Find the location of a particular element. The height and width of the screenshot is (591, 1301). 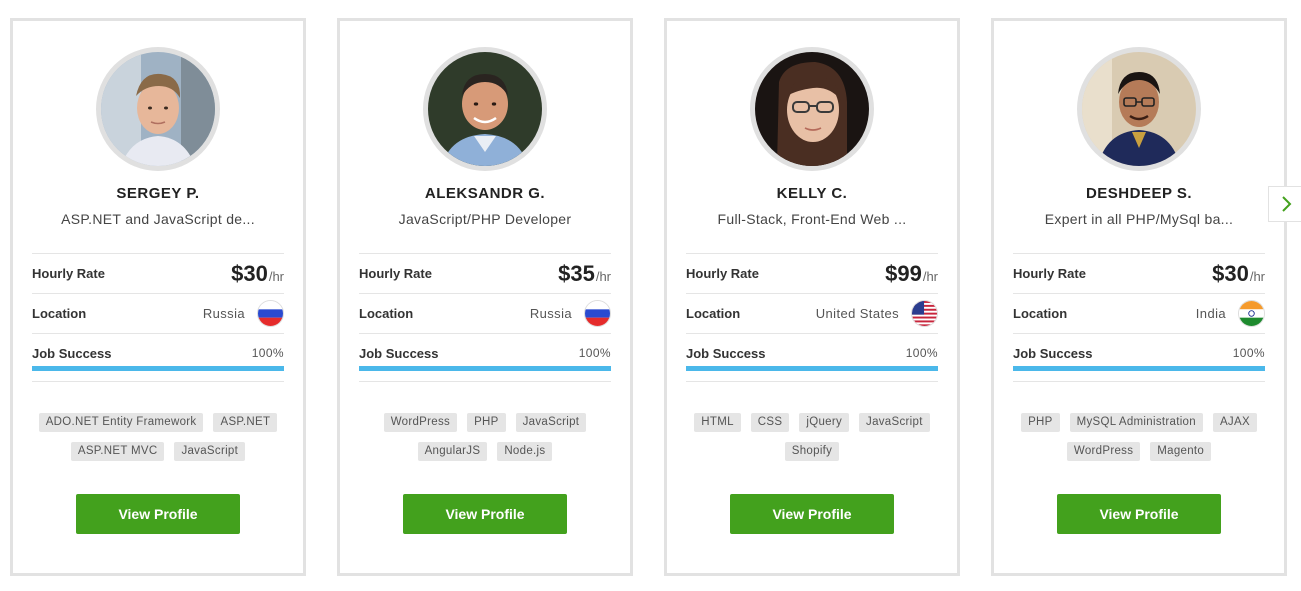

india-flag-icon is located at coordinates (1251, 313).